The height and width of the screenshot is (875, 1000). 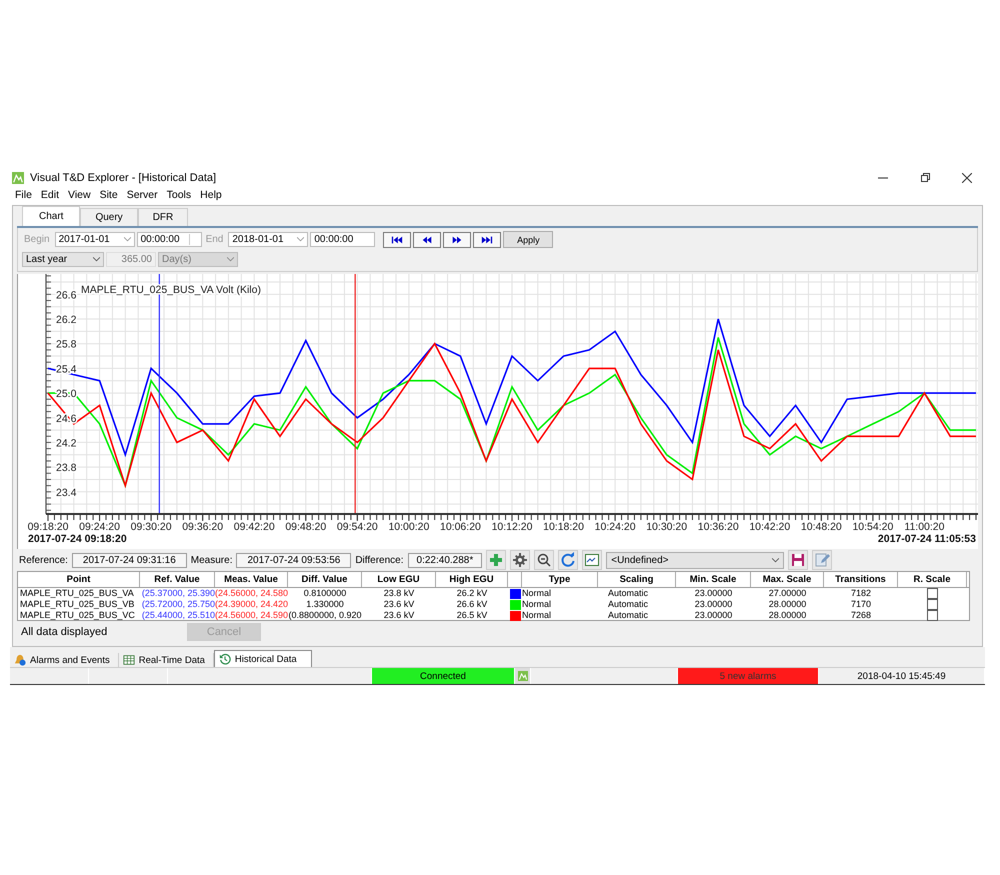 I want to click on zoom-out-icon, so click(x=544, y=560).